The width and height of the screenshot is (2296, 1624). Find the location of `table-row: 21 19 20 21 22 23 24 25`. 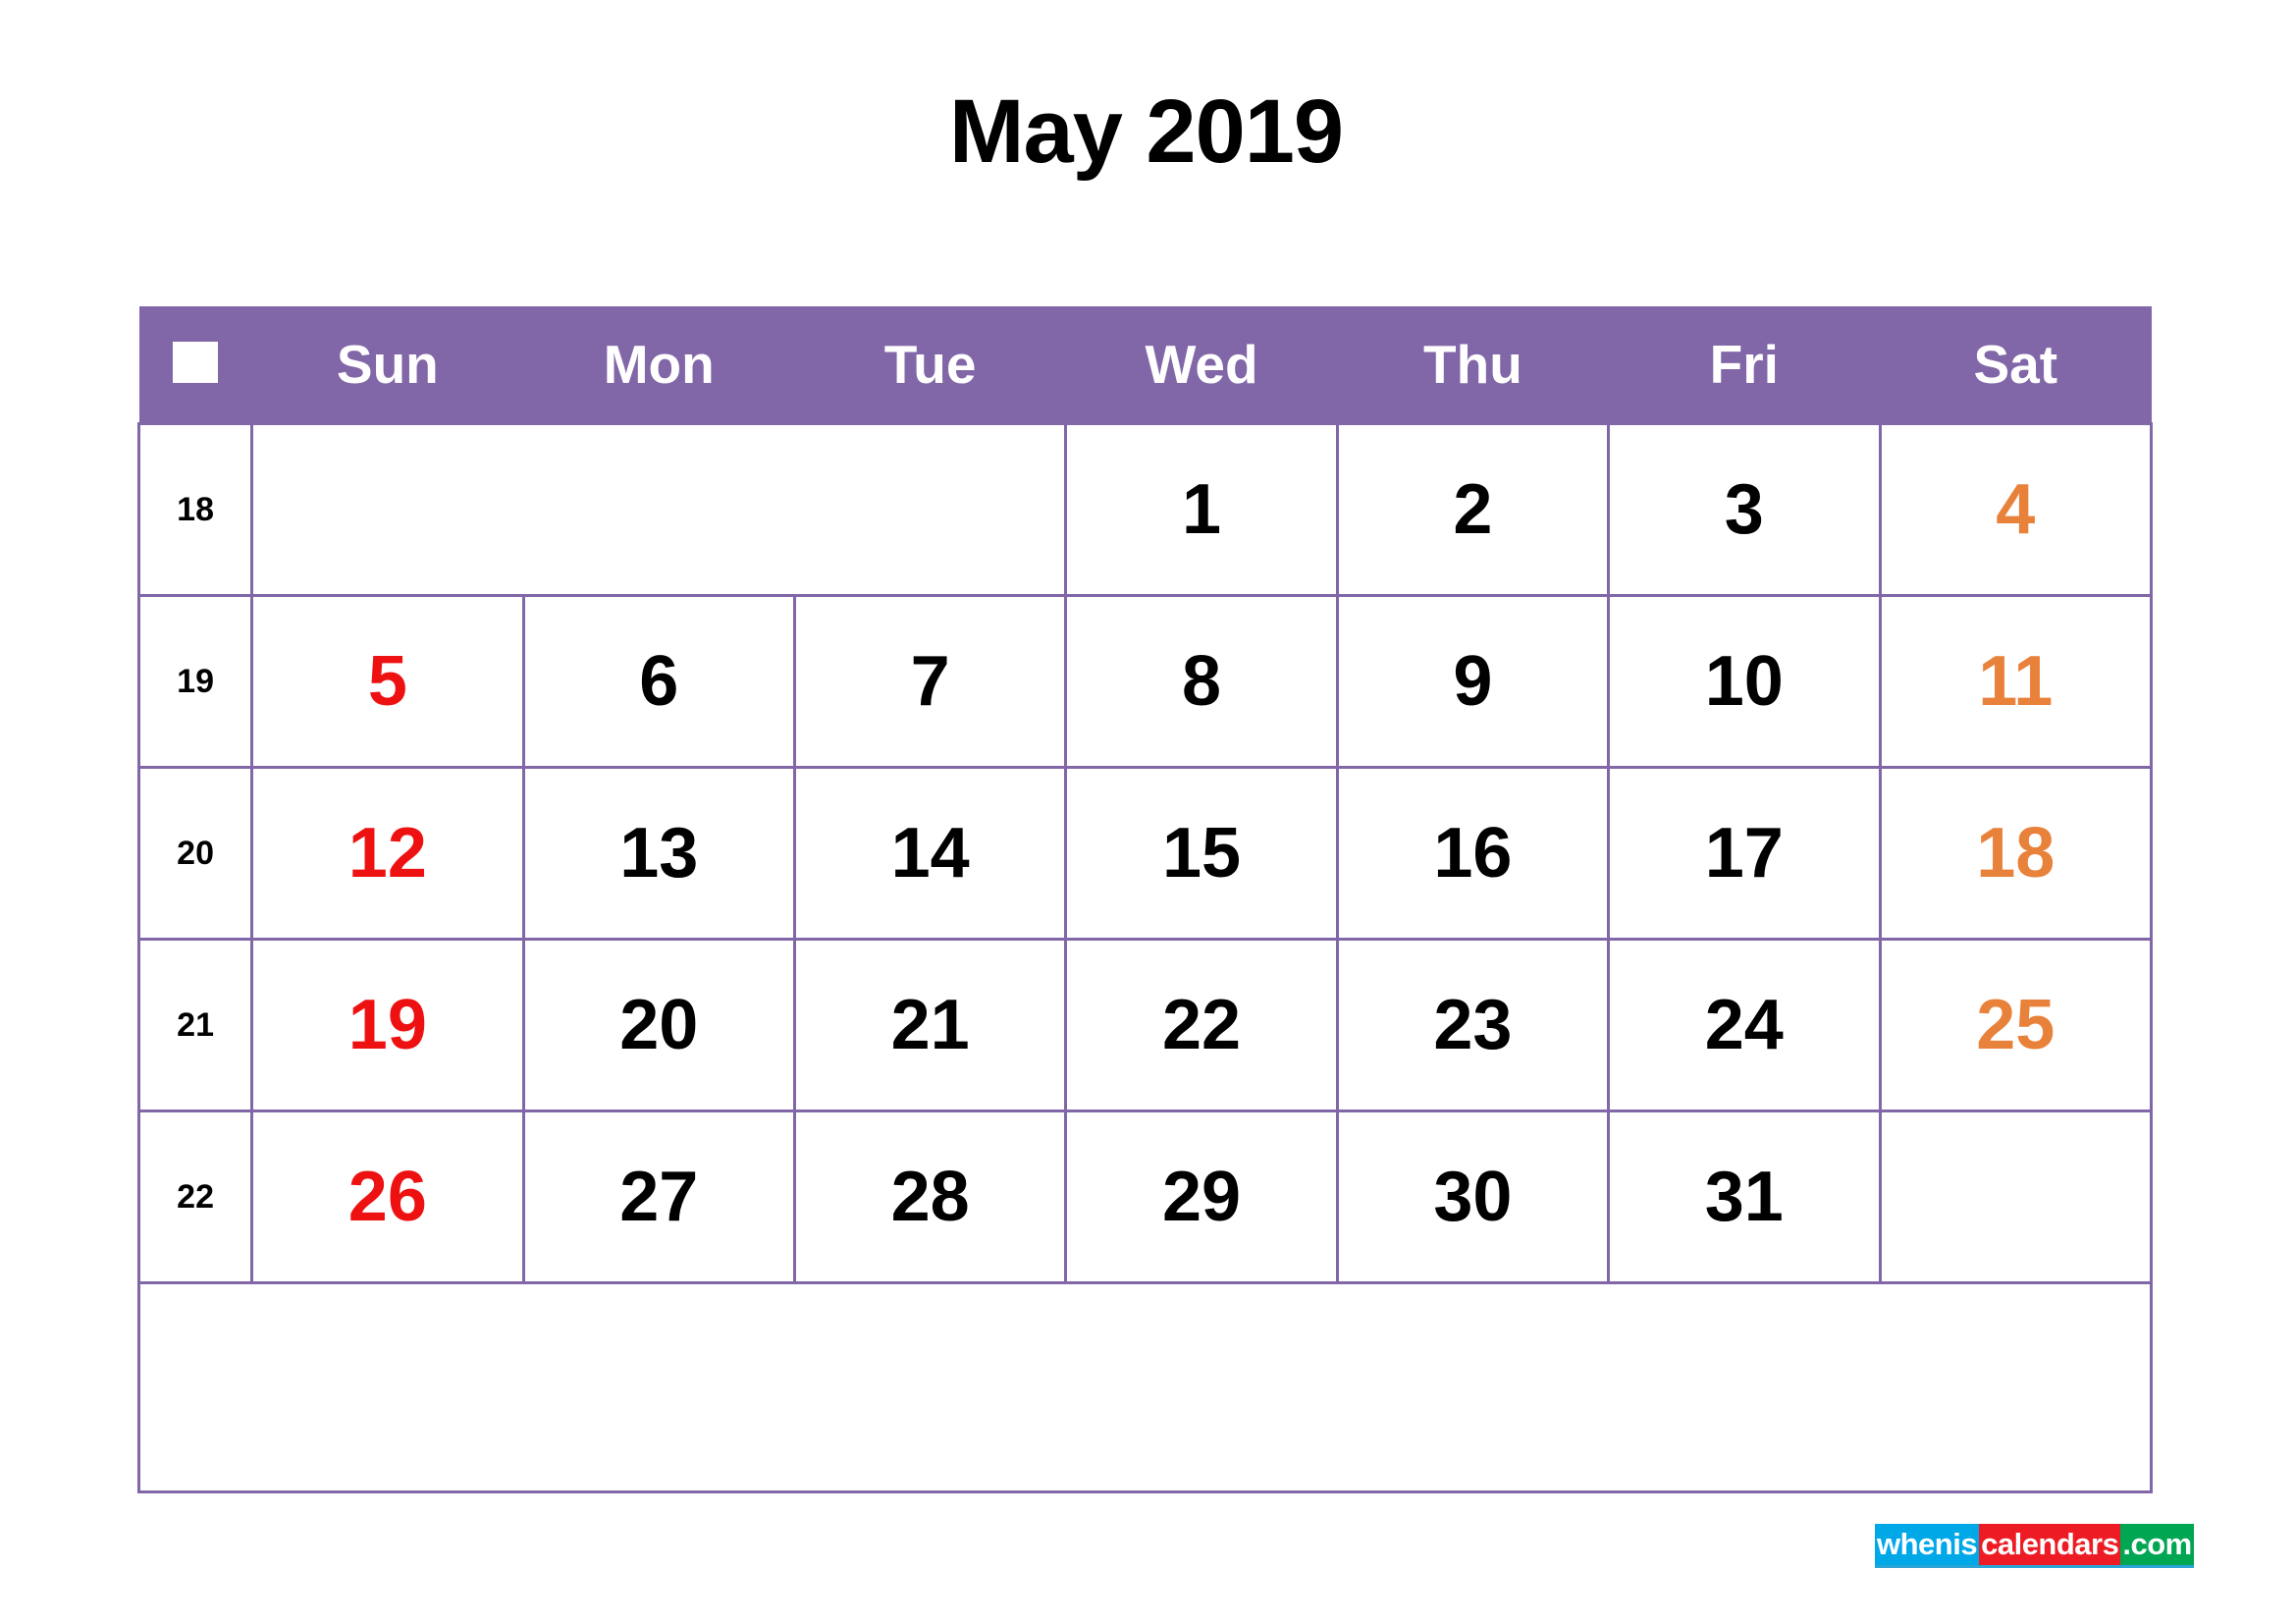

table-row: 21 19 20 21 22 23 24 25 is located at coordinates (1144, 1025).